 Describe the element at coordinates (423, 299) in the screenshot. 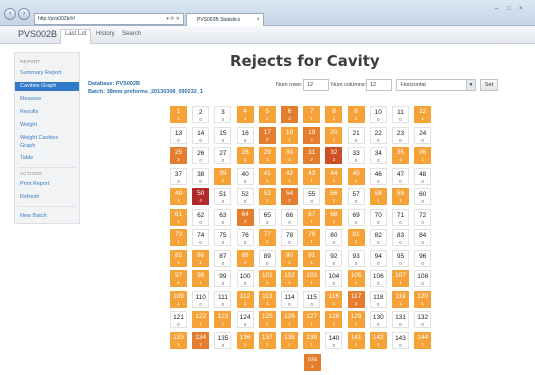

I see `cavity-cell: 120 1` at that location.